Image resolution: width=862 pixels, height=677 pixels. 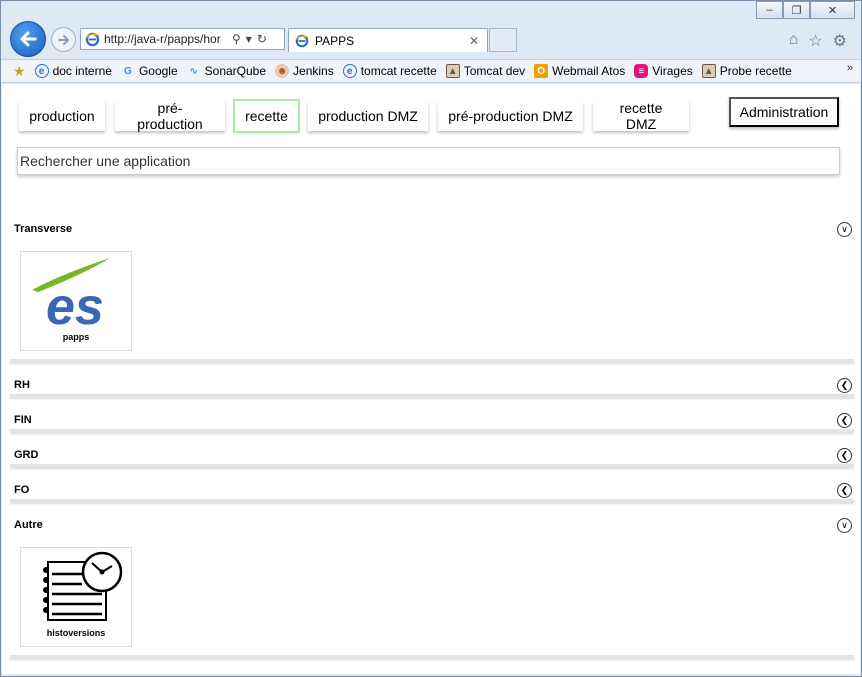 I want to click on probe-icon: ▲, so click(x=708, y=71).